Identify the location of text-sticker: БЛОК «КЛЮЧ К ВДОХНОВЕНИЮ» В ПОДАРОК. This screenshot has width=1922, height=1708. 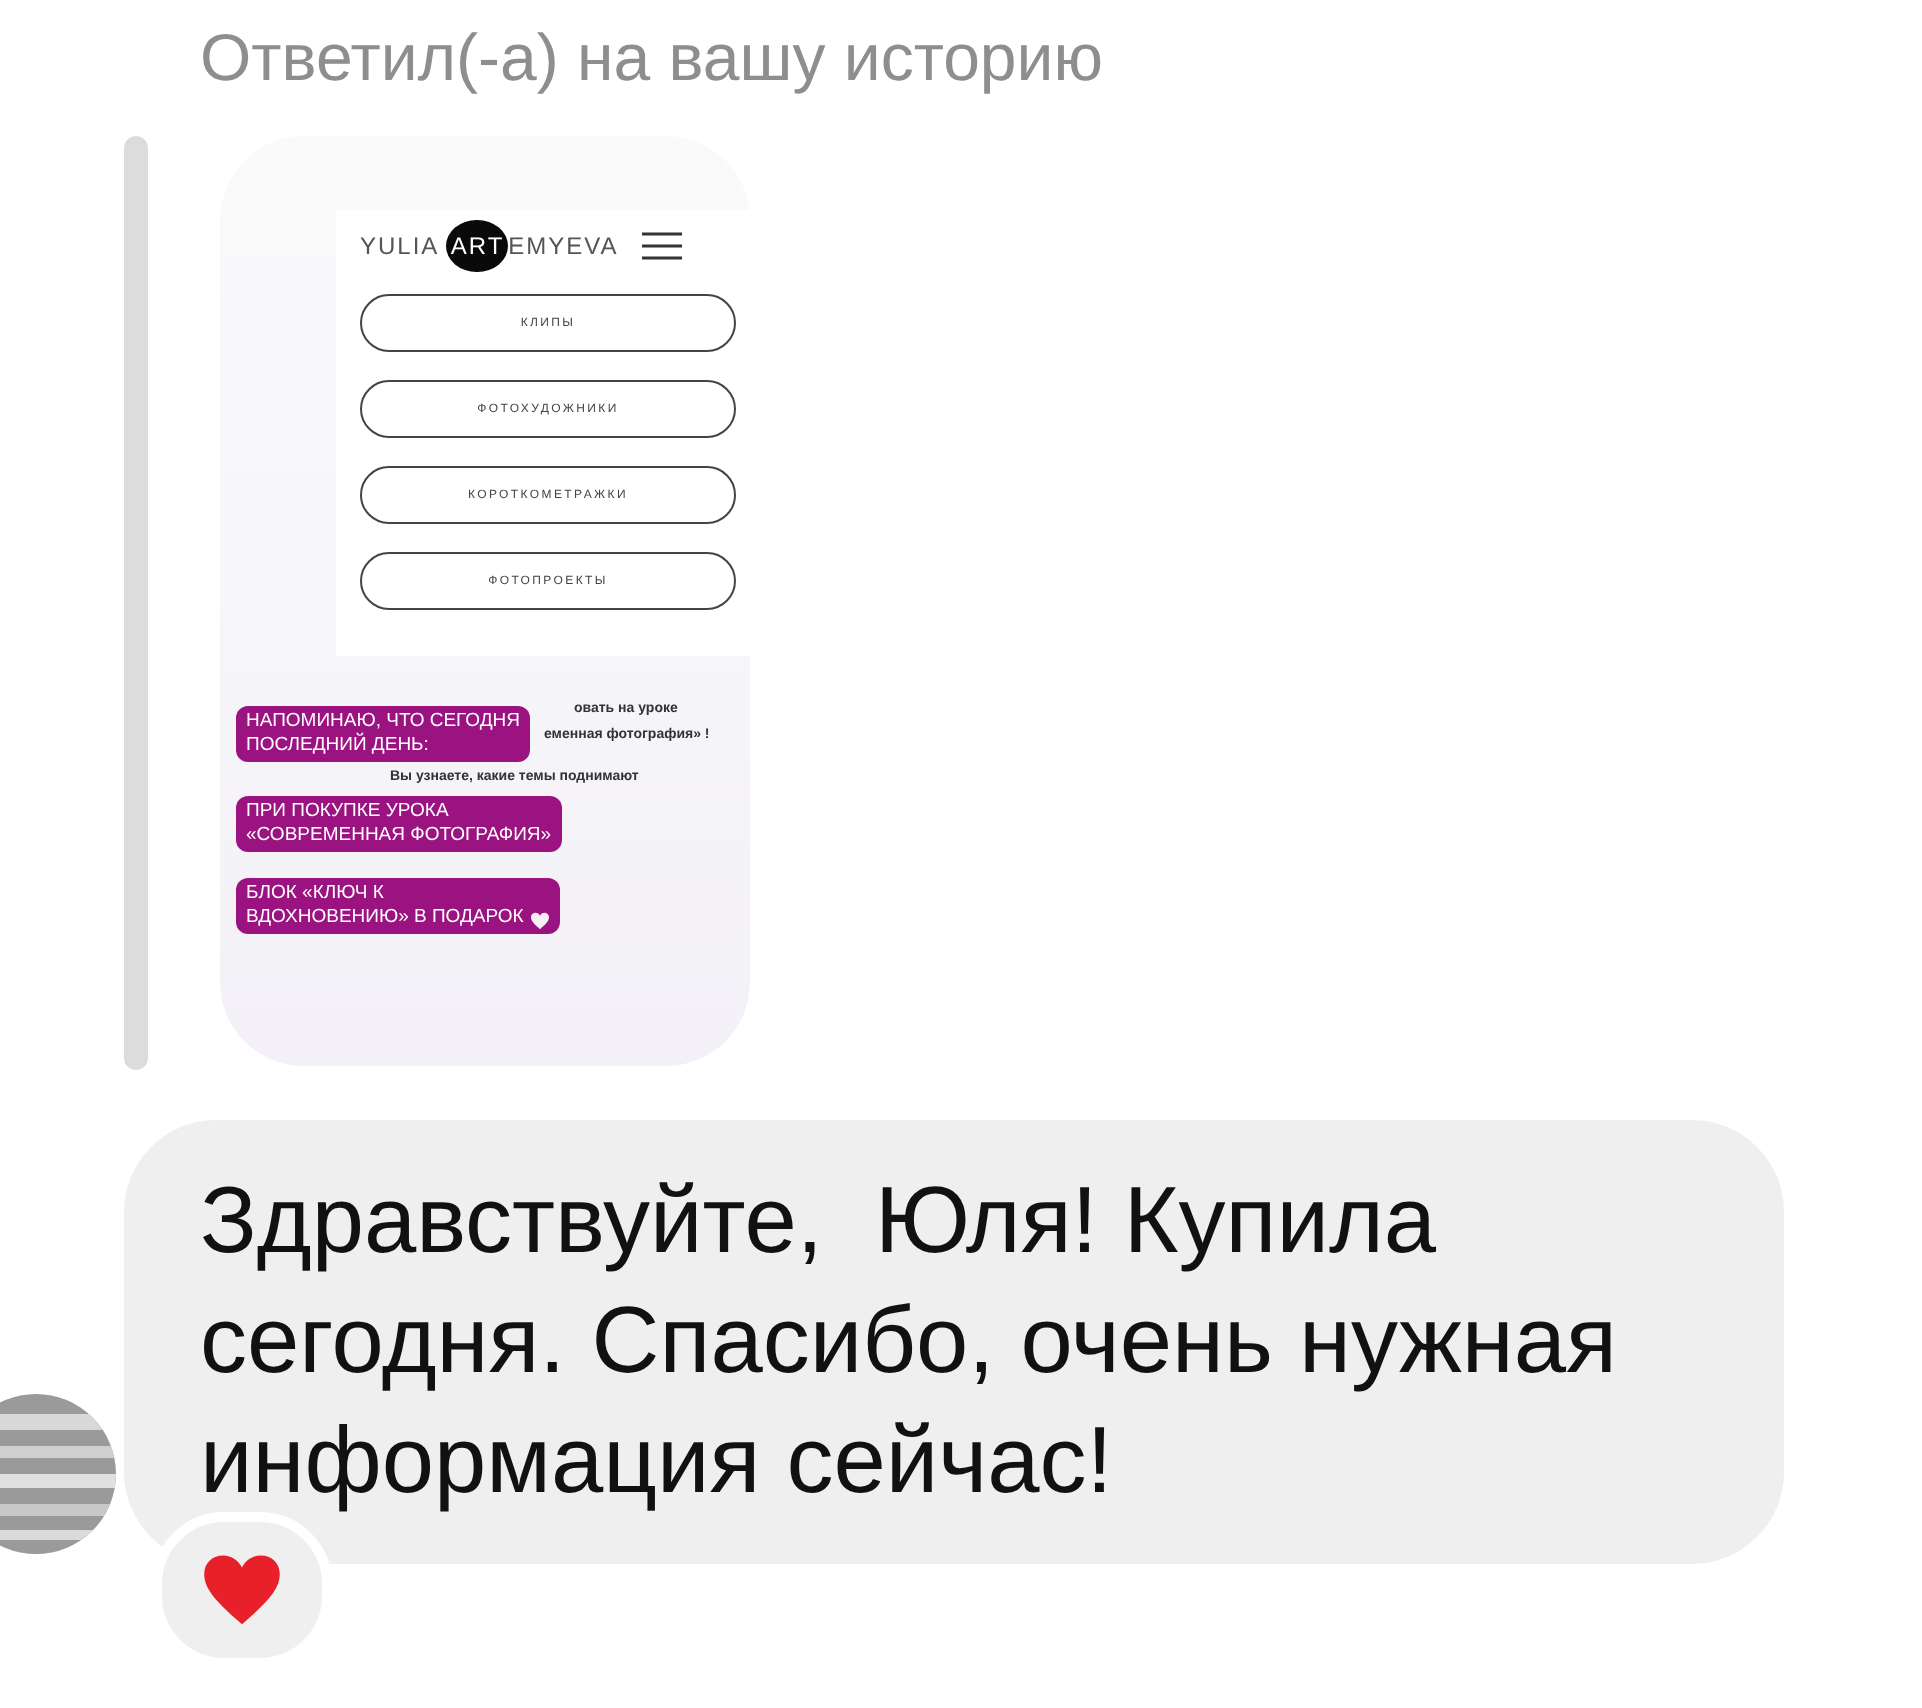
(398, 906).